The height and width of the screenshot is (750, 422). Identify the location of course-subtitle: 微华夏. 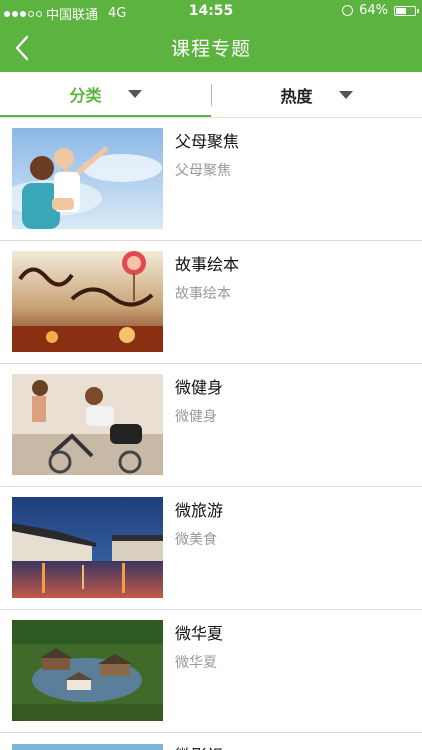
(196, 663).